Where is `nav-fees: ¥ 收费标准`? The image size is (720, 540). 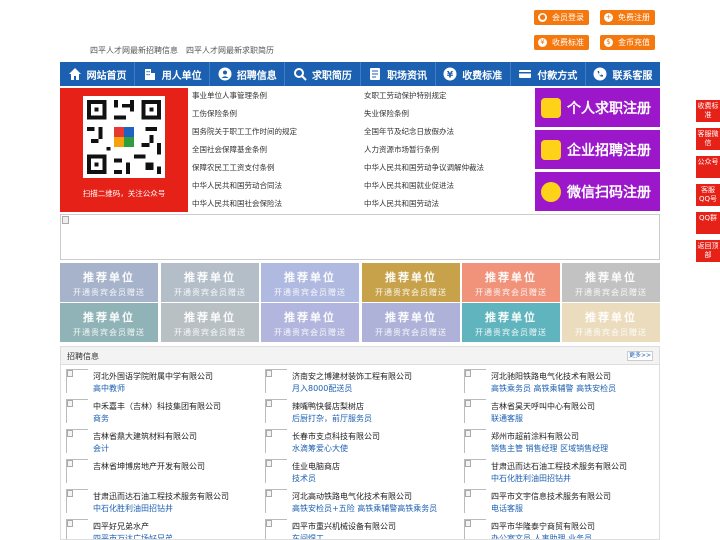 nav-fees: ¥ 收费标准 is located at coordinates (473, 74).